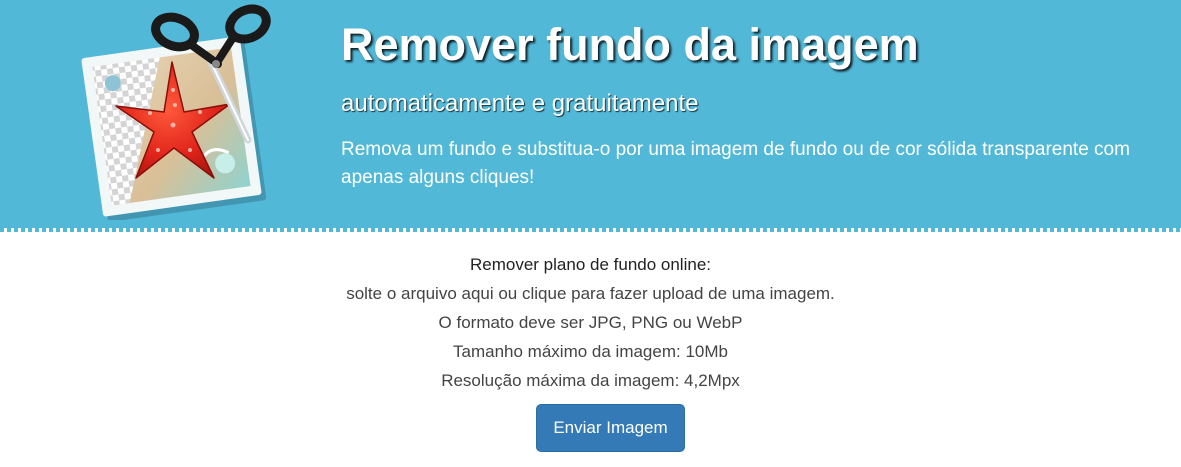  What do you see at coordinates (590, 230) in the screenshot?
I see `hero-divider` at bounding box center [590, 230].